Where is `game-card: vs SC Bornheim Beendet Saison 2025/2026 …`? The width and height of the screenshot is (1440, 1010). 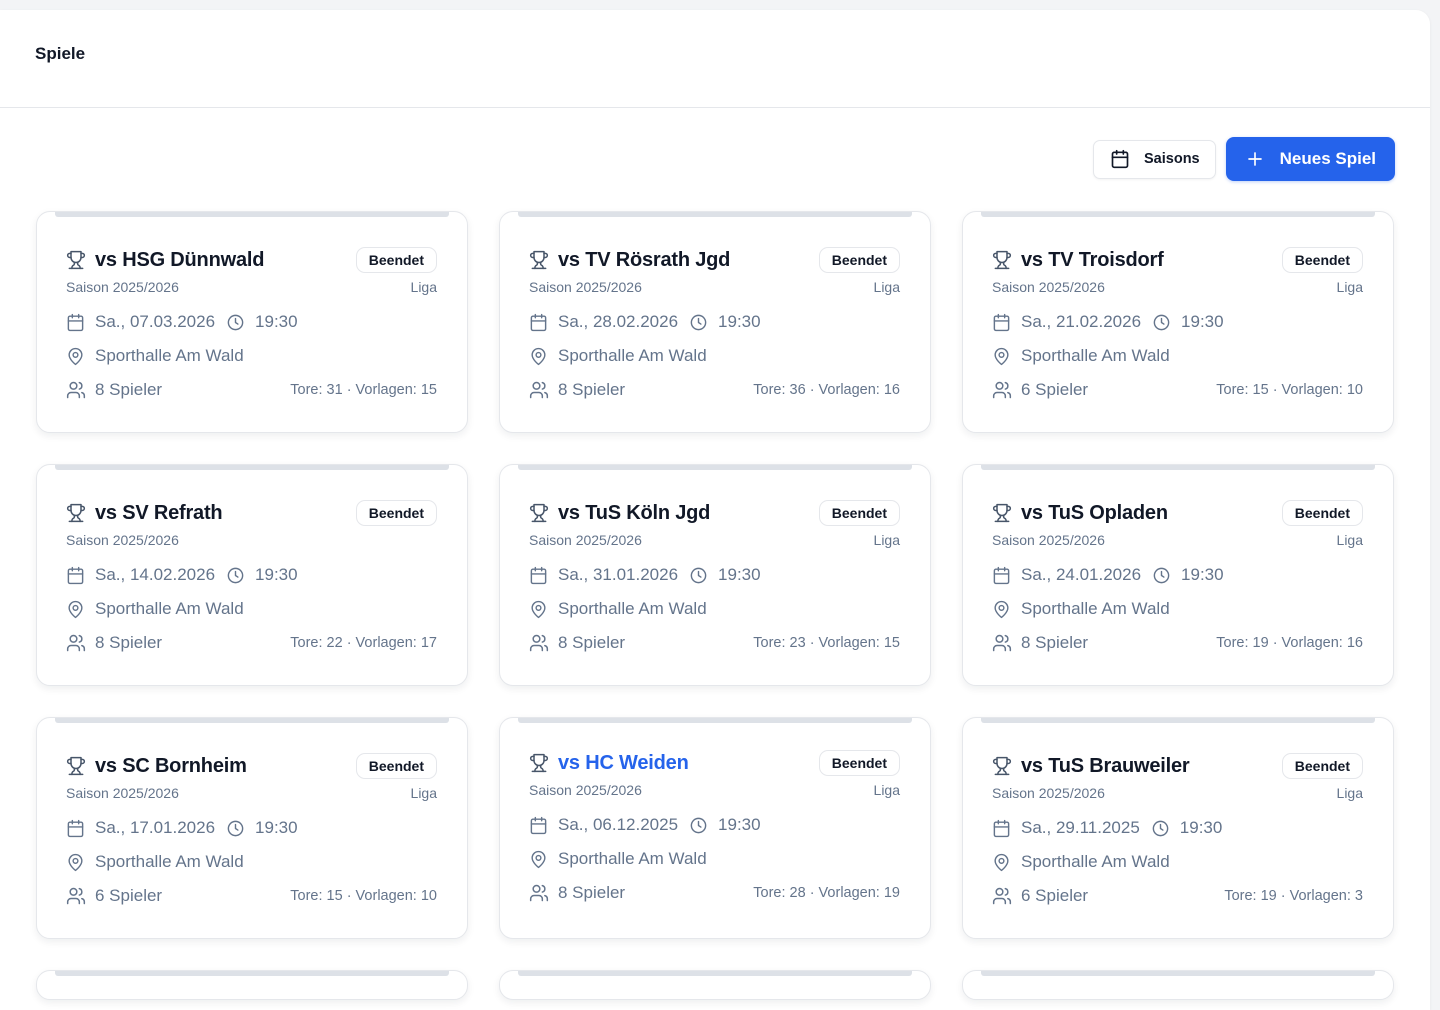 game-card: vs SC Bornheim Beendet Saison 2025/2026 … is located at coordinates (252, 828).